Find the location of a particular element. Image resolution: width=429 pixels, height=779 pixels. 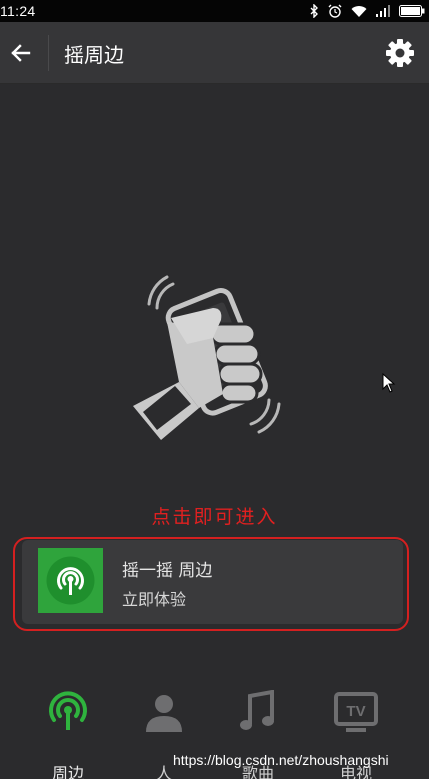

music-note-icon is located at coordinates (257, 710).